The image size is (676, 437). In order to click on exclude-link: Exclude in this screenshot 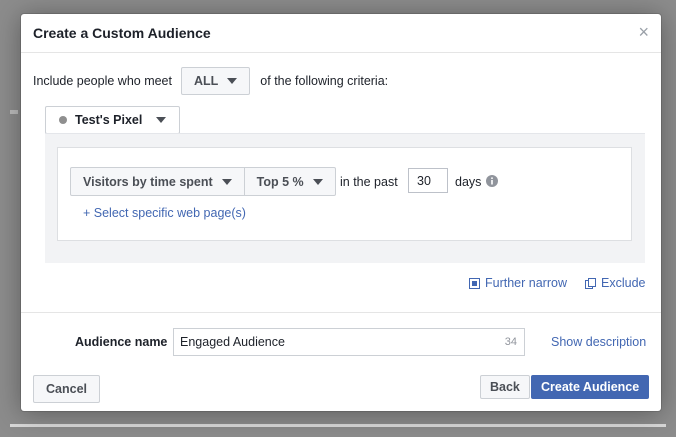, I will do `click(615, 283)`.